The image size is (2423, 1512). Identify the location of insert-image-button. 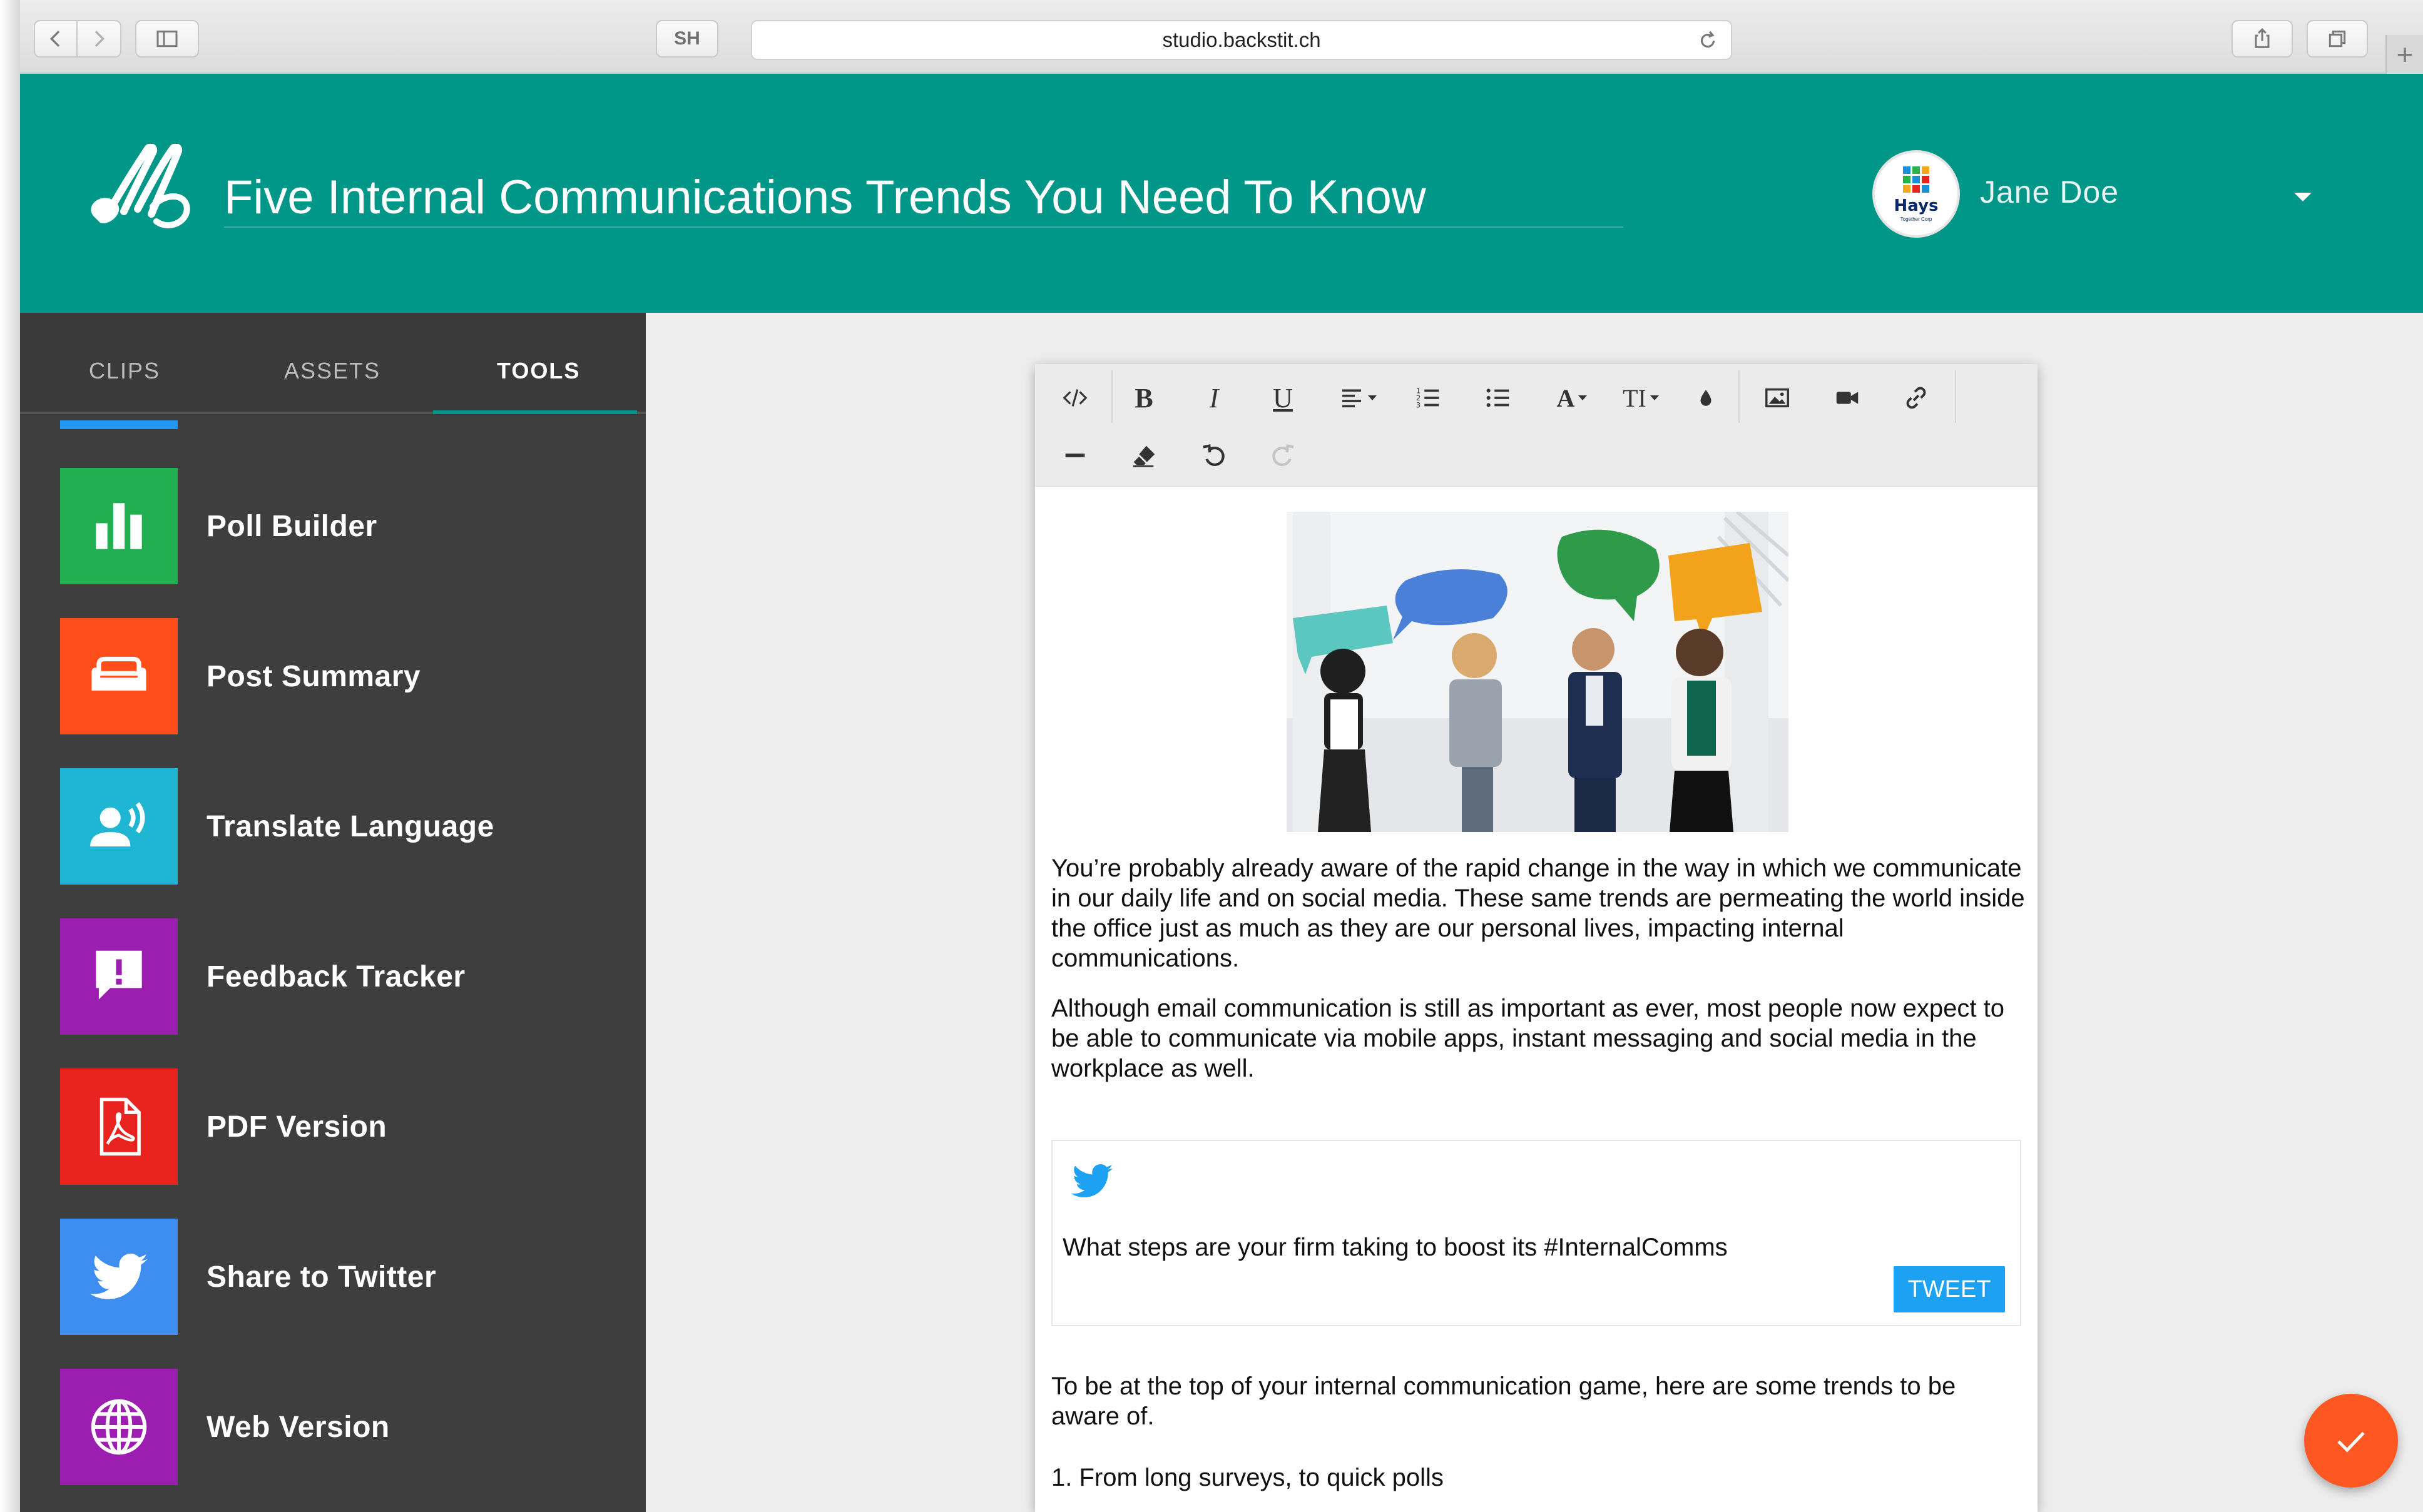
(1777, 397).